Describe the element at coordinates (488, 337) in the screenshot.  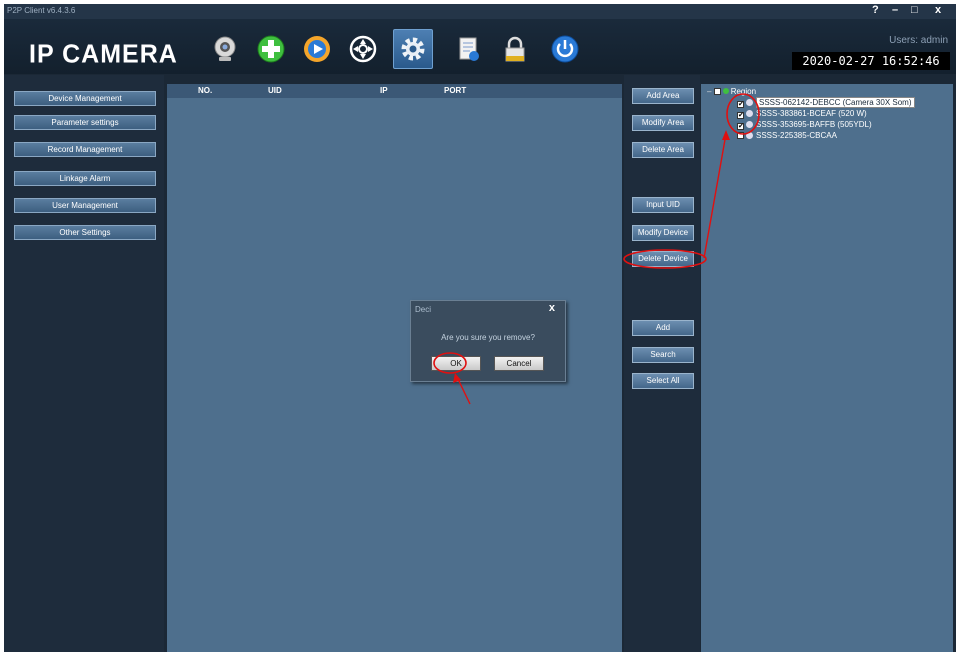
I see `dialog-message: Are you sure you remove?` at that location.